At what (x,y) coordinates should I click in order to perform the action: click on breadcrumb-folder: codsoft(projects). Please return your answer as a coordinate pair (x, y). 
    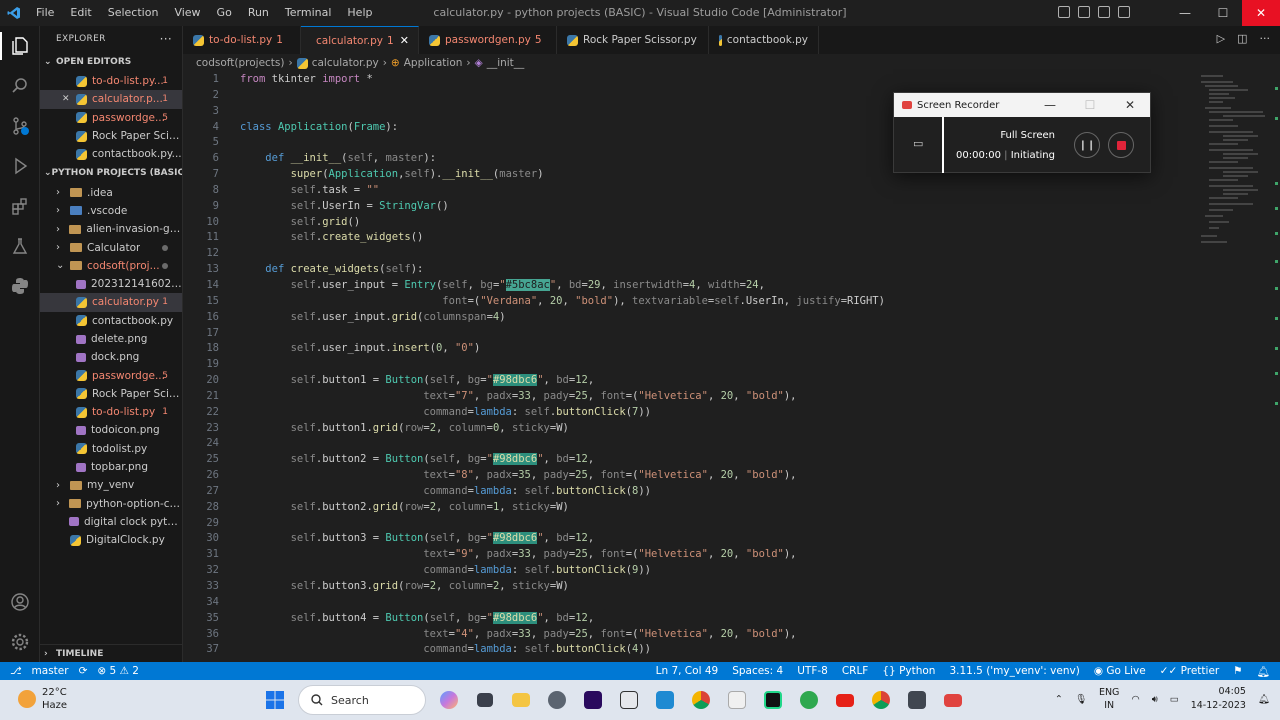
    Looking at the image, I should click on (240, 63).